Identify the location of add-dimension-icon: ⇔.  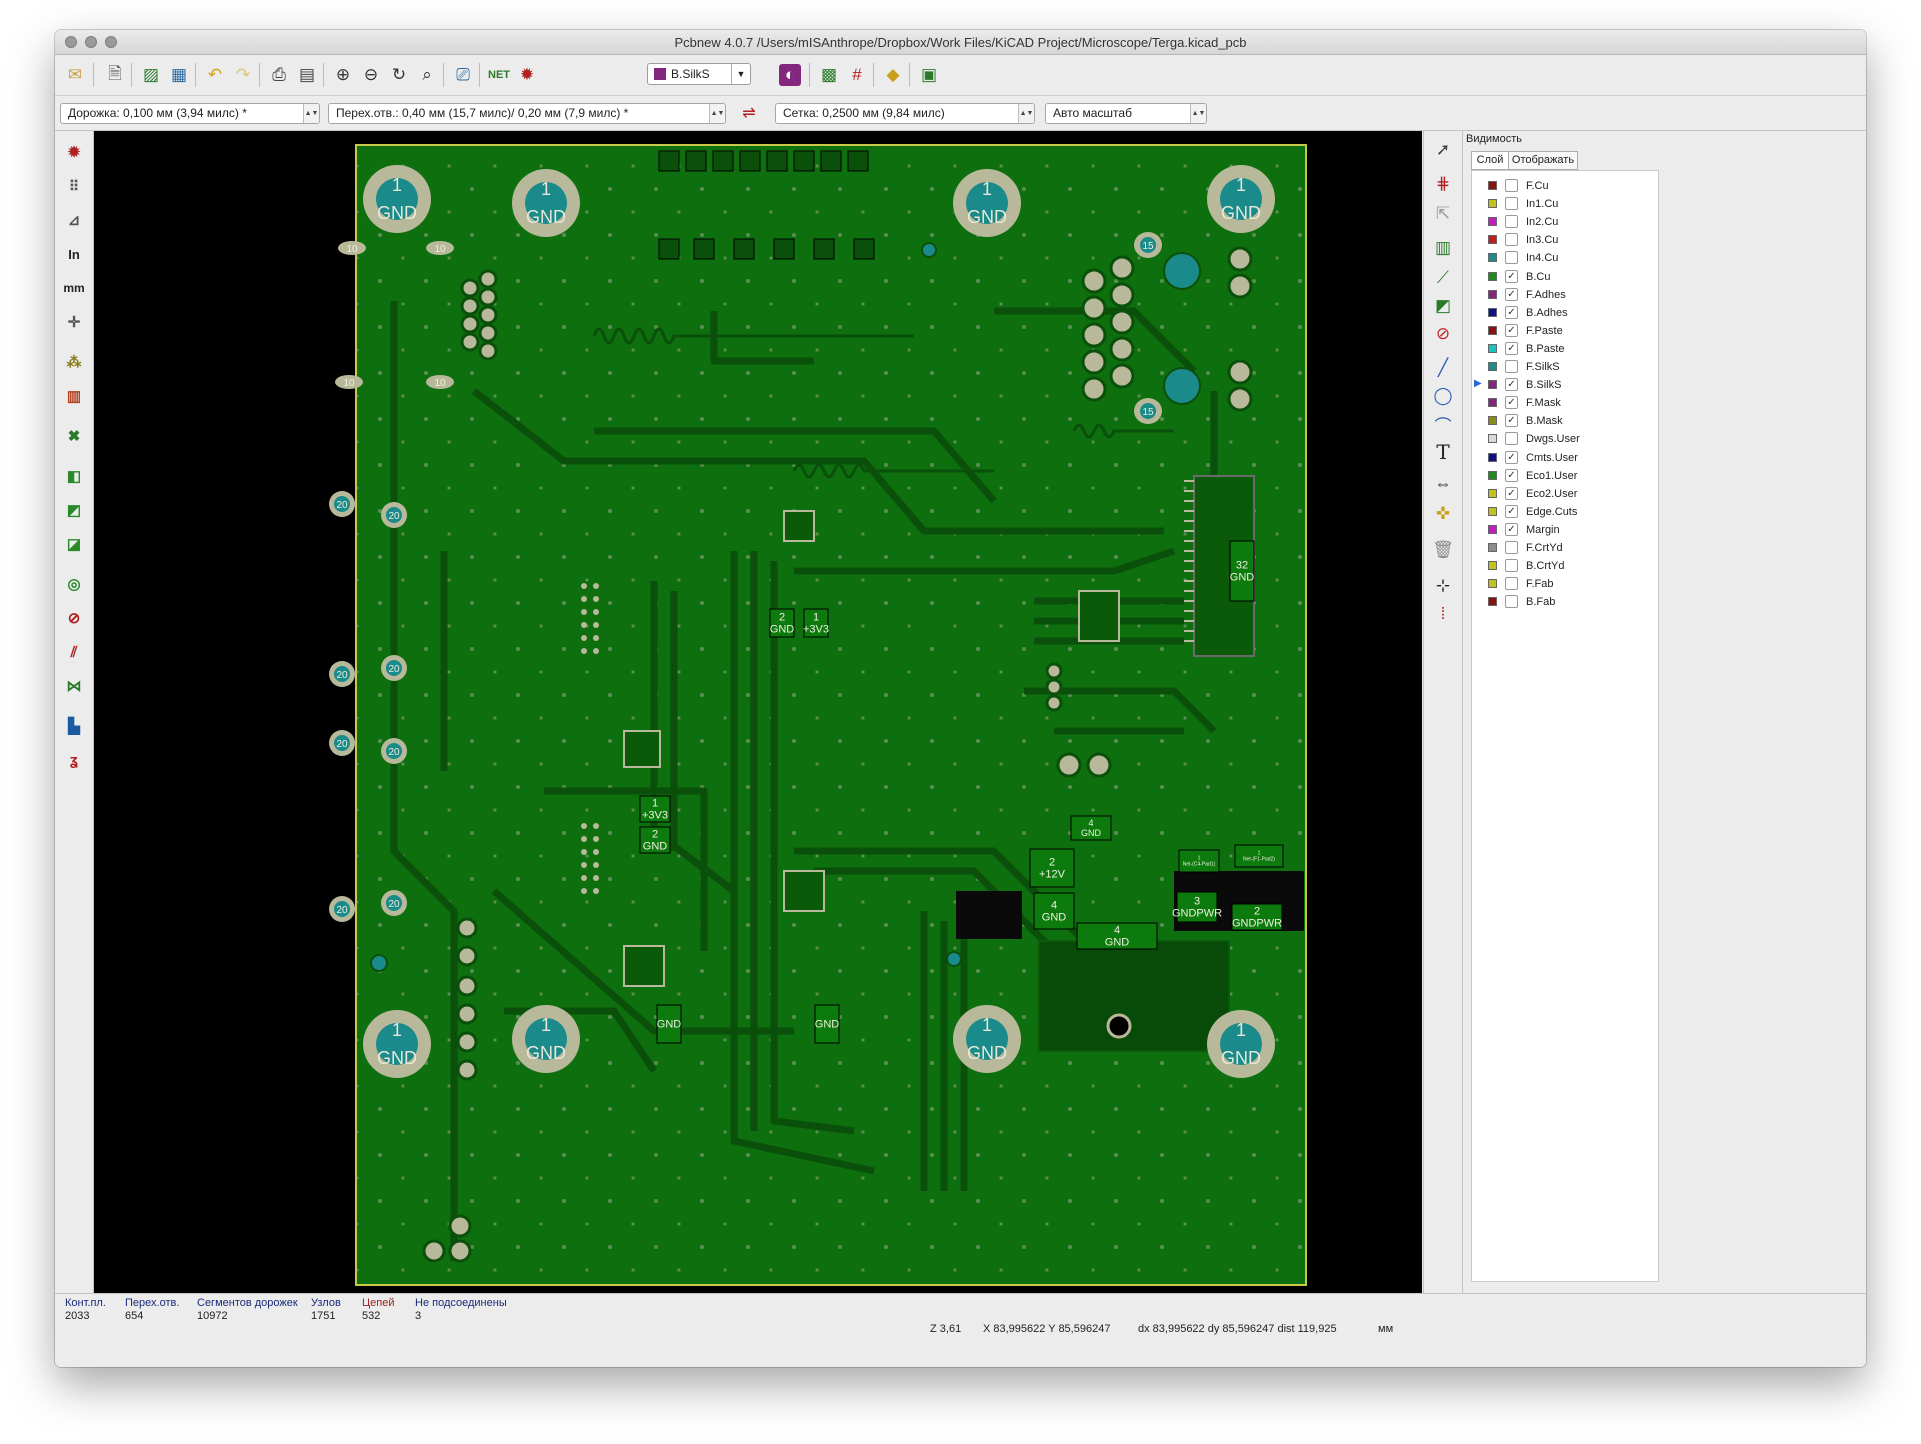
(1443, 484).